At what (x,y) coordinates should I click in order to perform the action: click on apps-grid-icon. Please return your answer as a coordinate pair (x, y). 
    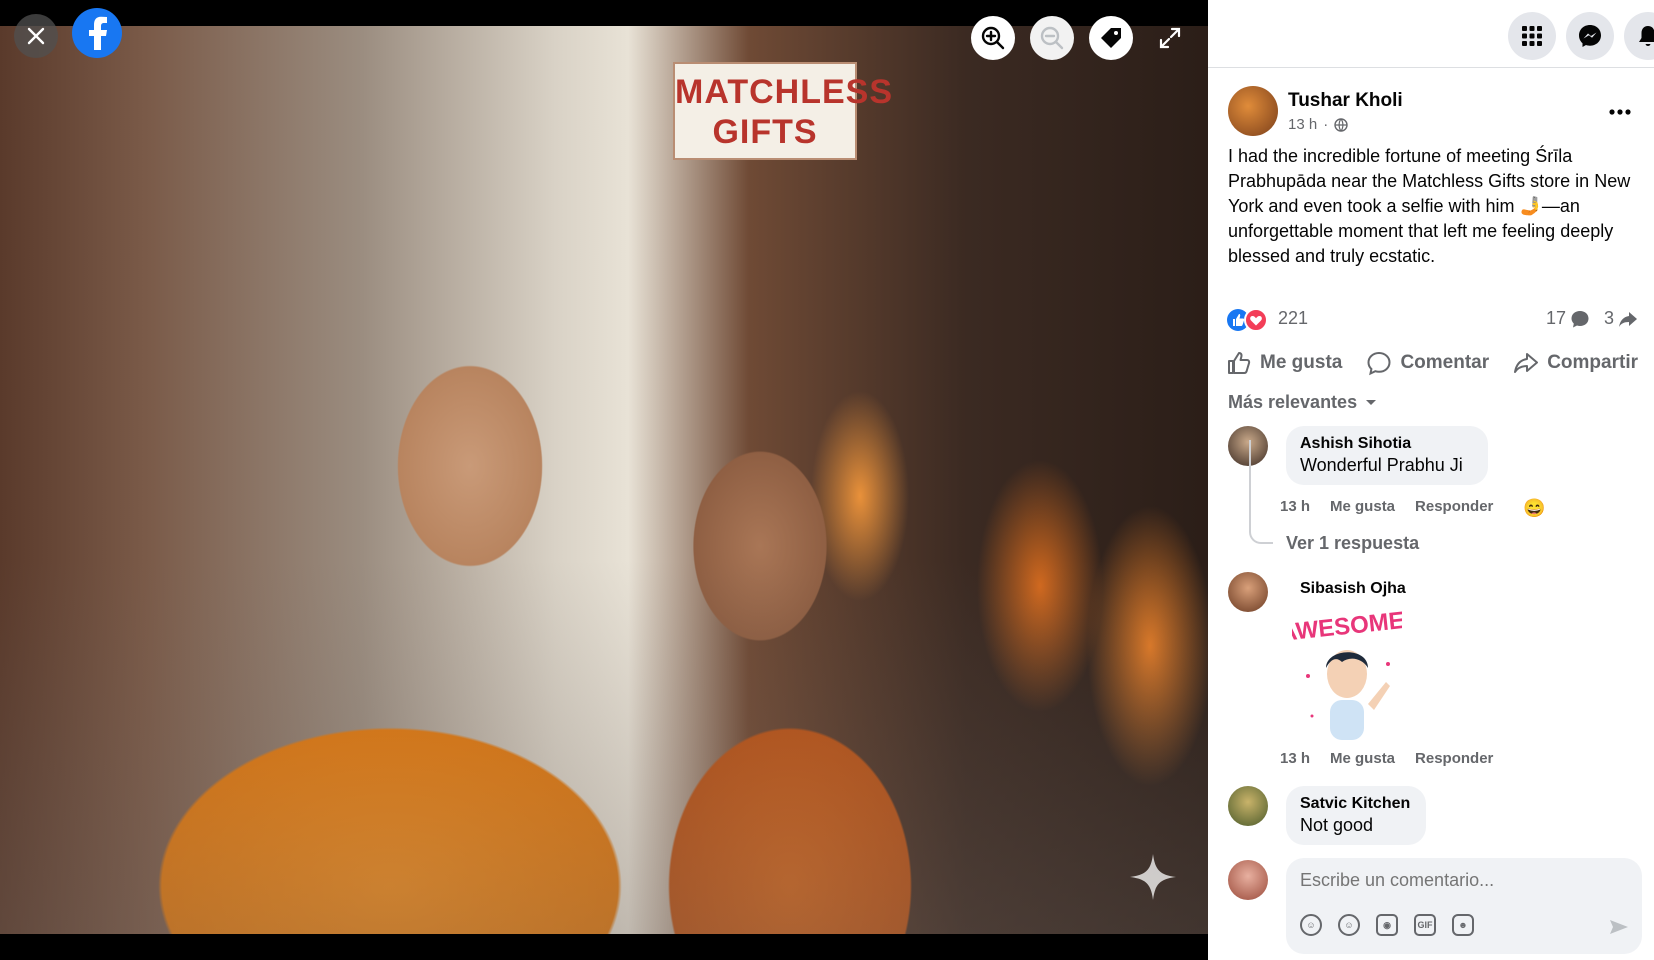
    Looking at the image, I should click on (1532, 36).